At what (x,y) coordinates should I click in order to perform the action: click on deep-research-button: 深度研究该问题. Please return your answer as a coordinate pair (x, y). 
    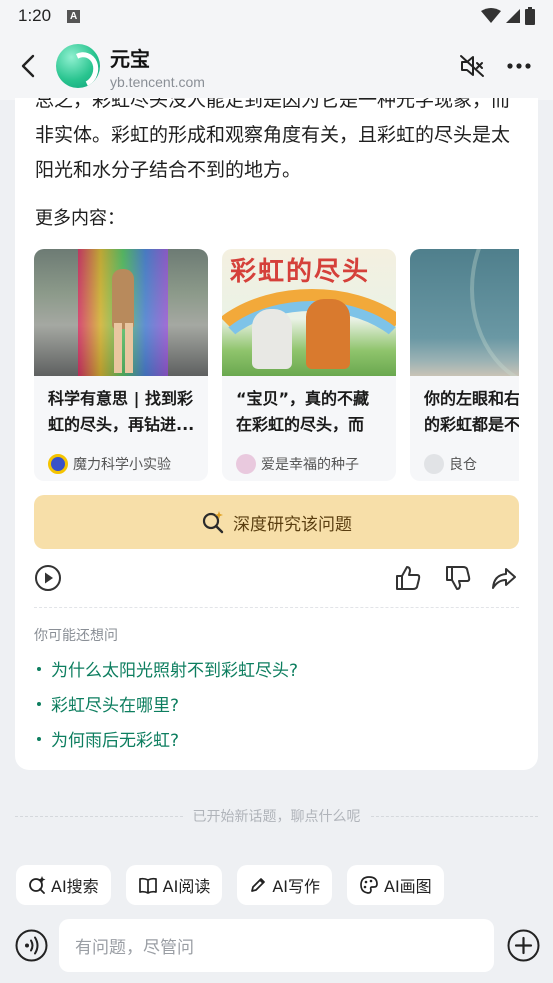
    Looking at the image, I should click on (276, 522).